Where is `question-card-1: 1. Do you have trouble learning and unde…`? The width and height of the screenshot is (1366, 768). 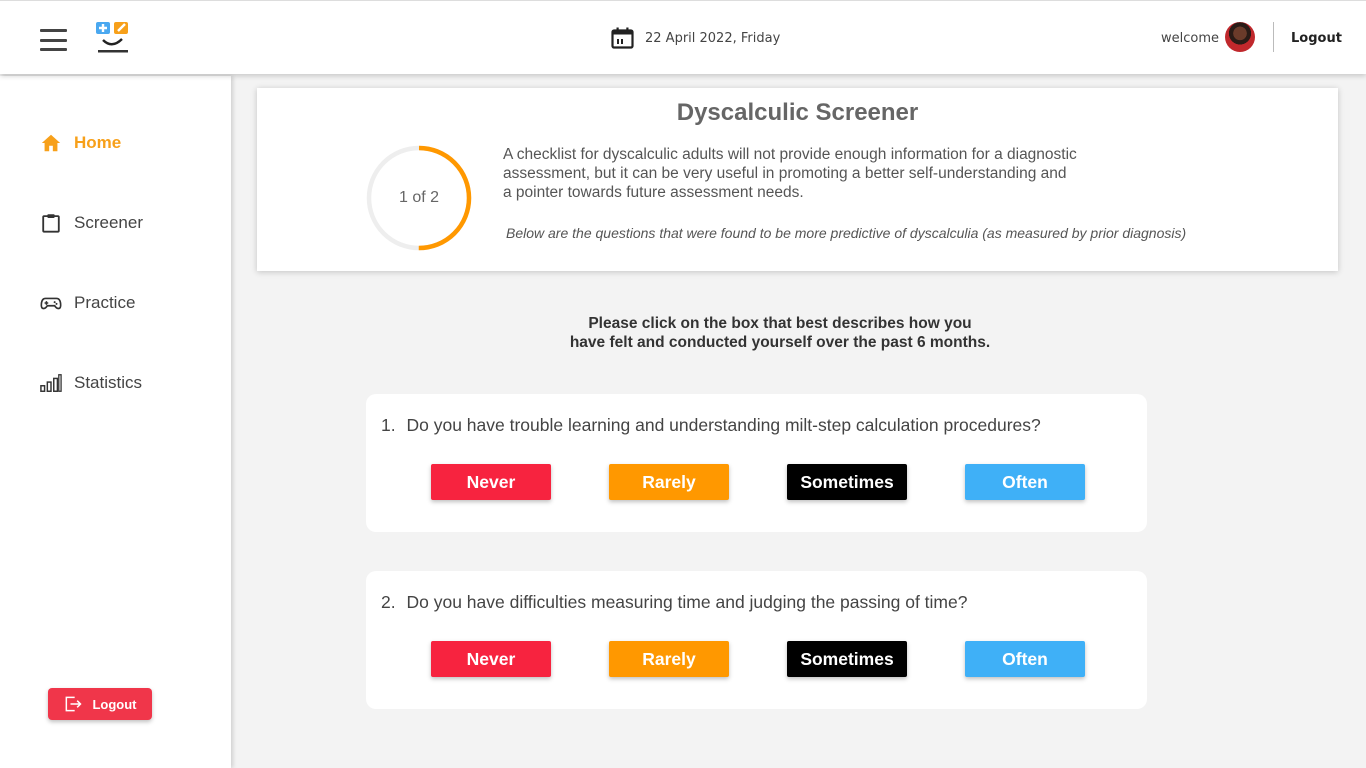 question-card-1: 1. Do you have trouble learning and unde… is located at coordinates (756, 463).